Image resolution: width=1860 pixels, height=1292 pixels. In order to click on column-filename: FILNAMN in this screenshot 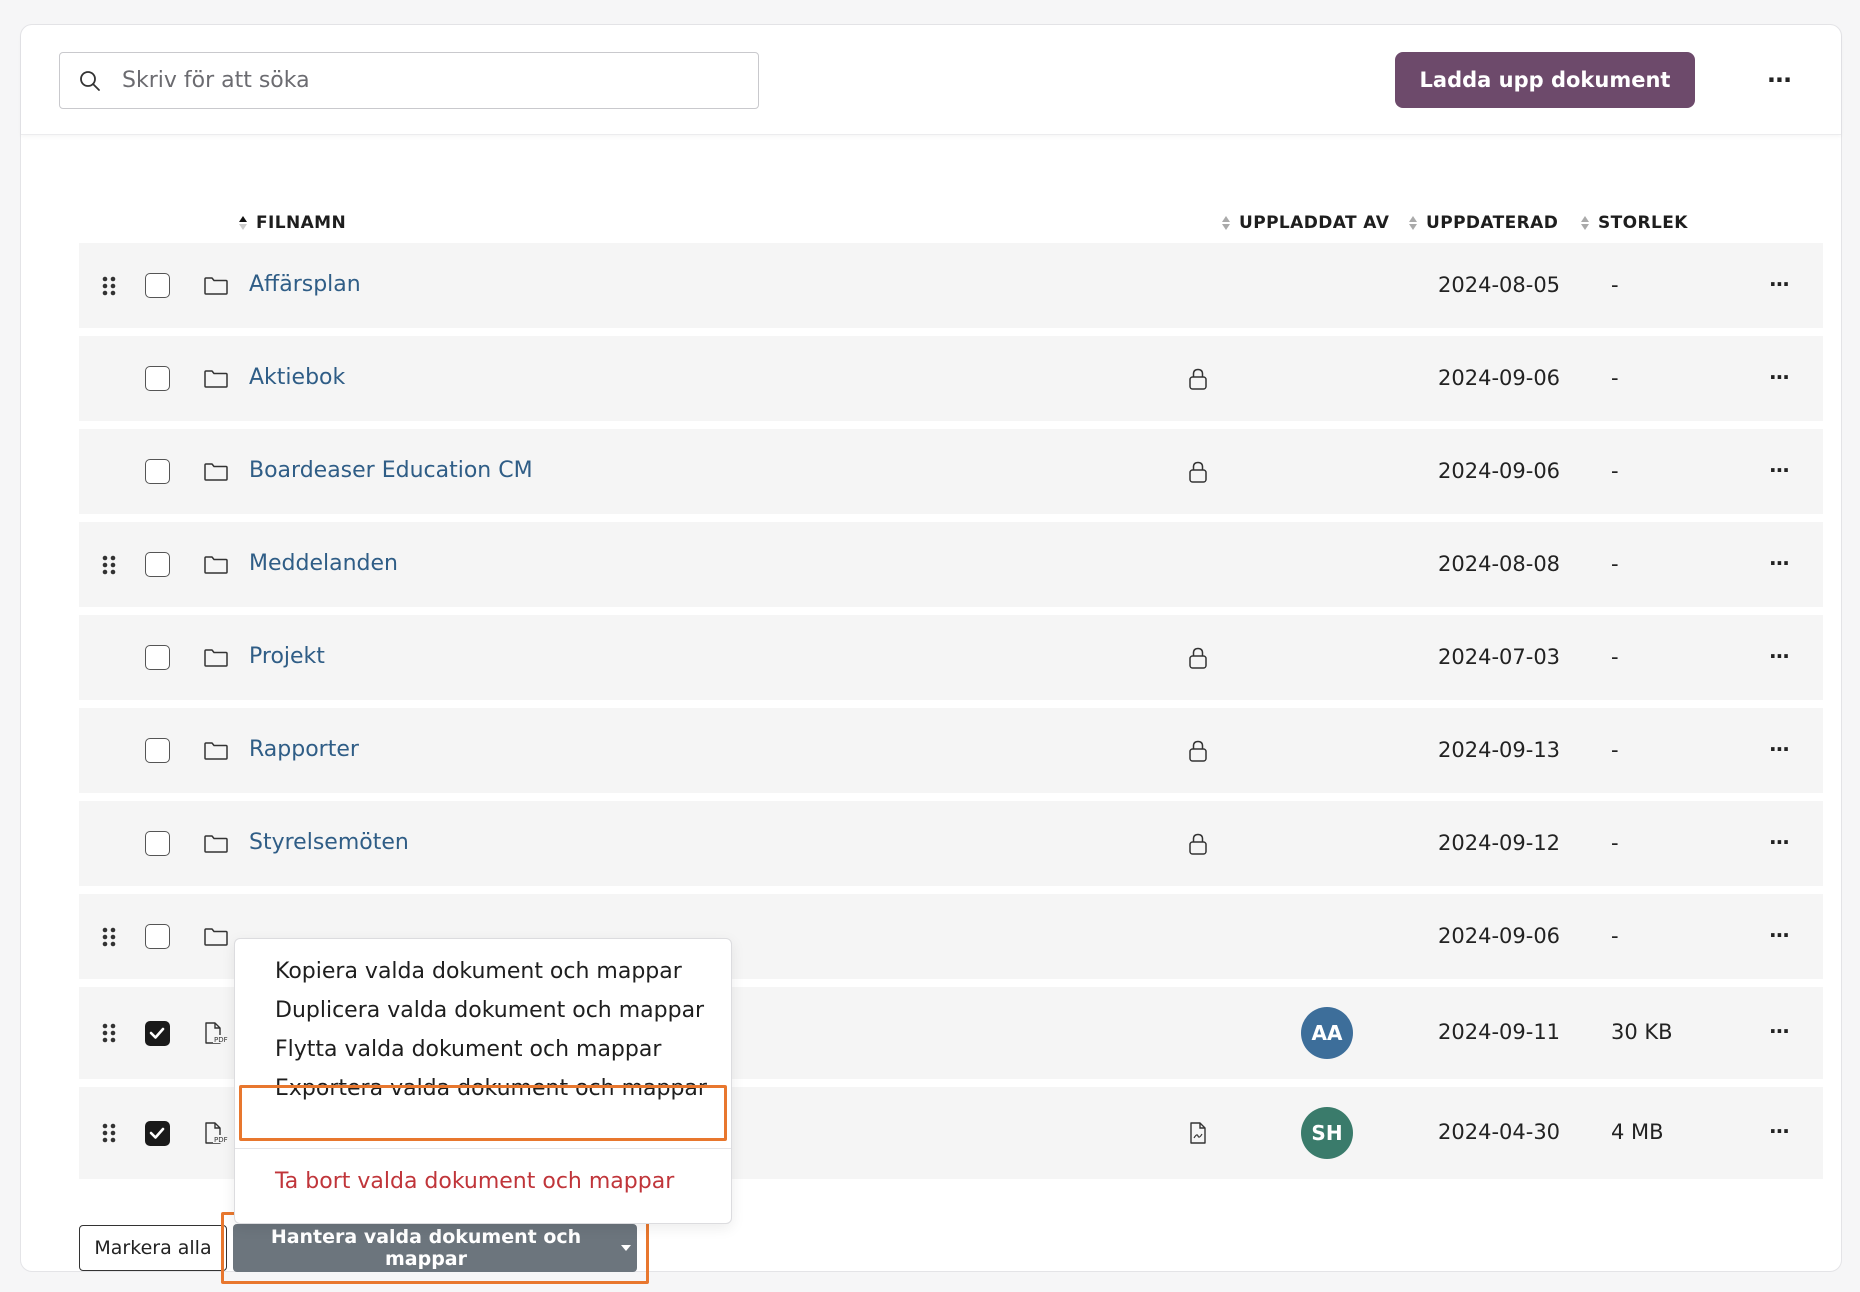, I will do `click(292, 223)`.